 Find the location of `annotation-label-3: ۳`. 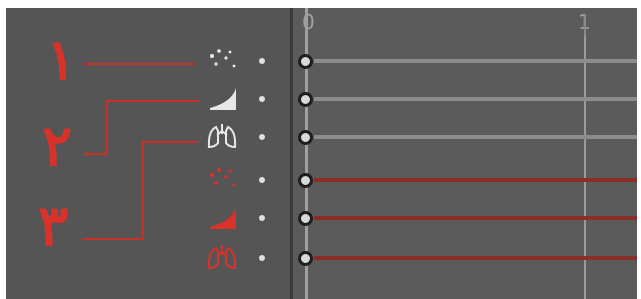

annotation-label-3: ۳ is located at coordinates (53, 226).